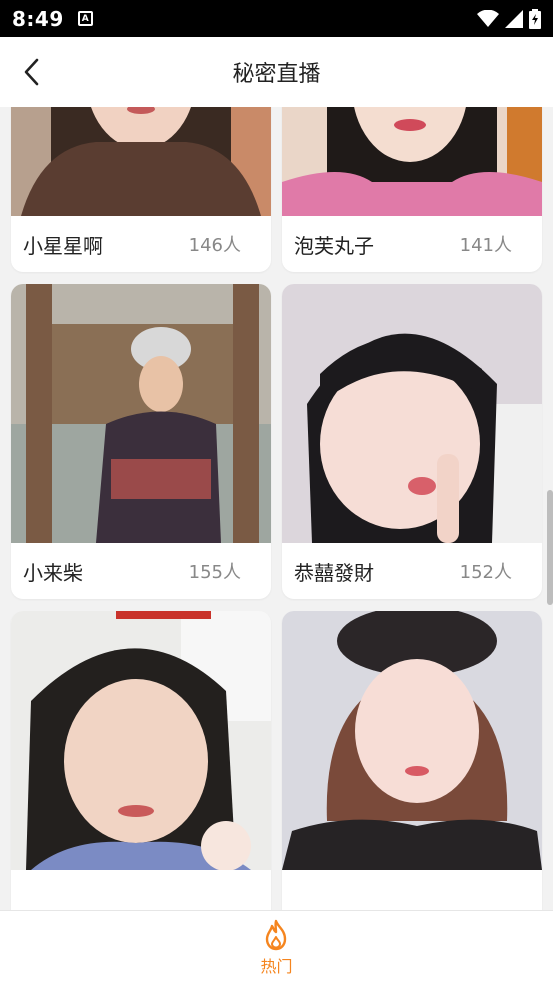  What do you see at coordinates (141, 244) in the screenshot?
I see `stream-card-info: 小星星啊 146人` at bounding box center [141, 244].